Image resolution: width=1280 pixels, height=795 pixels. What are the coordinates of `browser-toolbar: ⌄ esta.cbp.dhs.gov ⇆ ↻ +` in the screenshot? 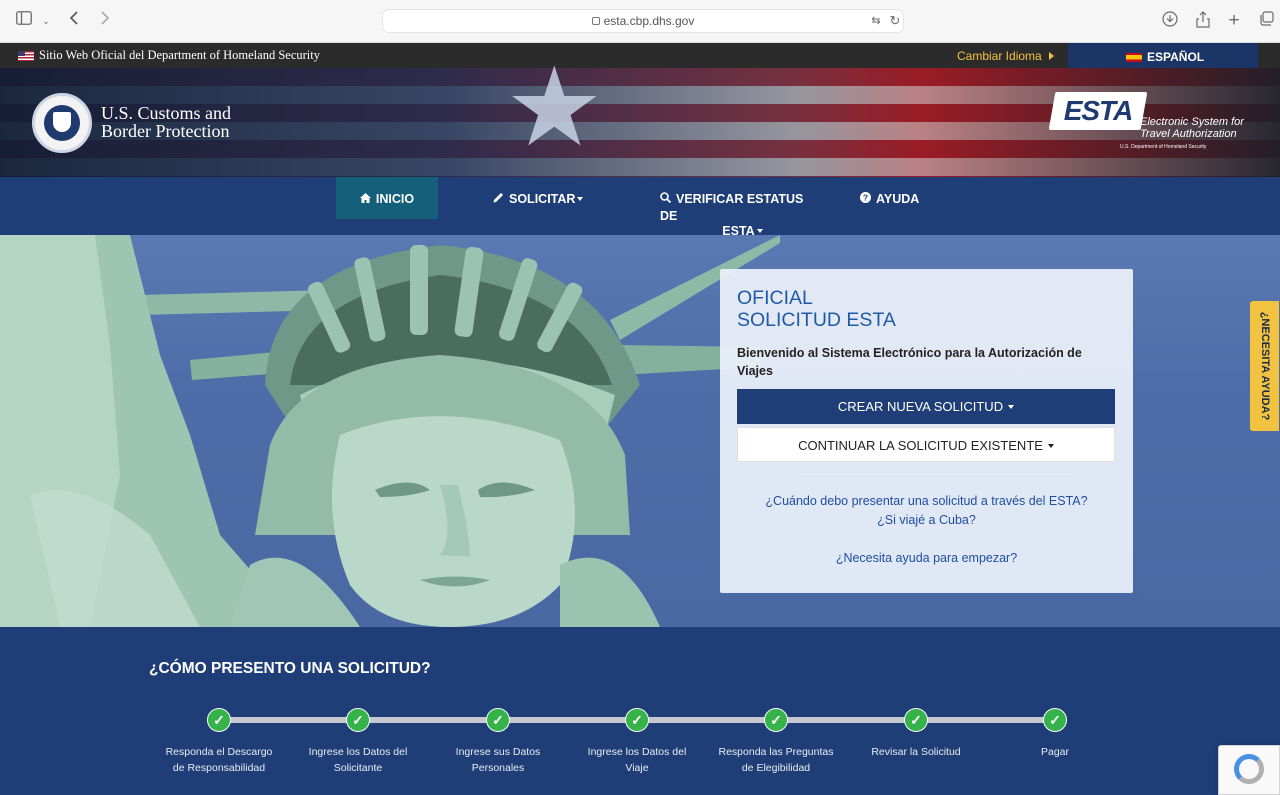 It's located at (640, 21).